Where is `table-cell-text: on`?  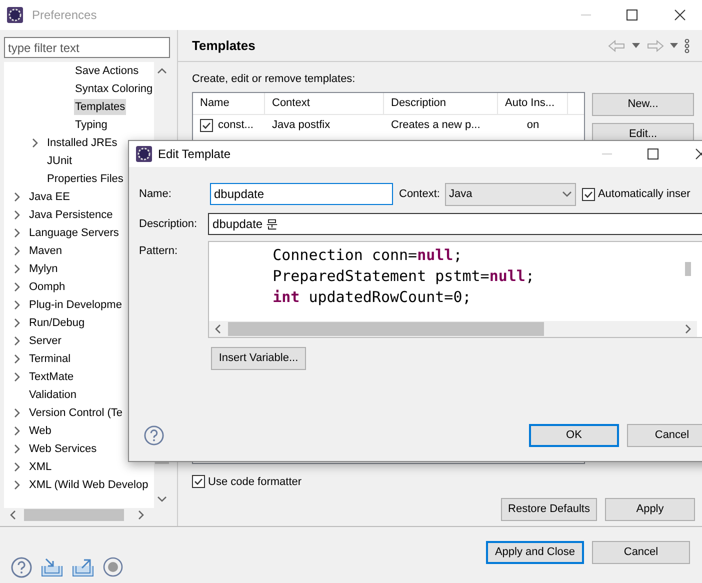
table-cell-text: on is located at coordinates (533, 126).